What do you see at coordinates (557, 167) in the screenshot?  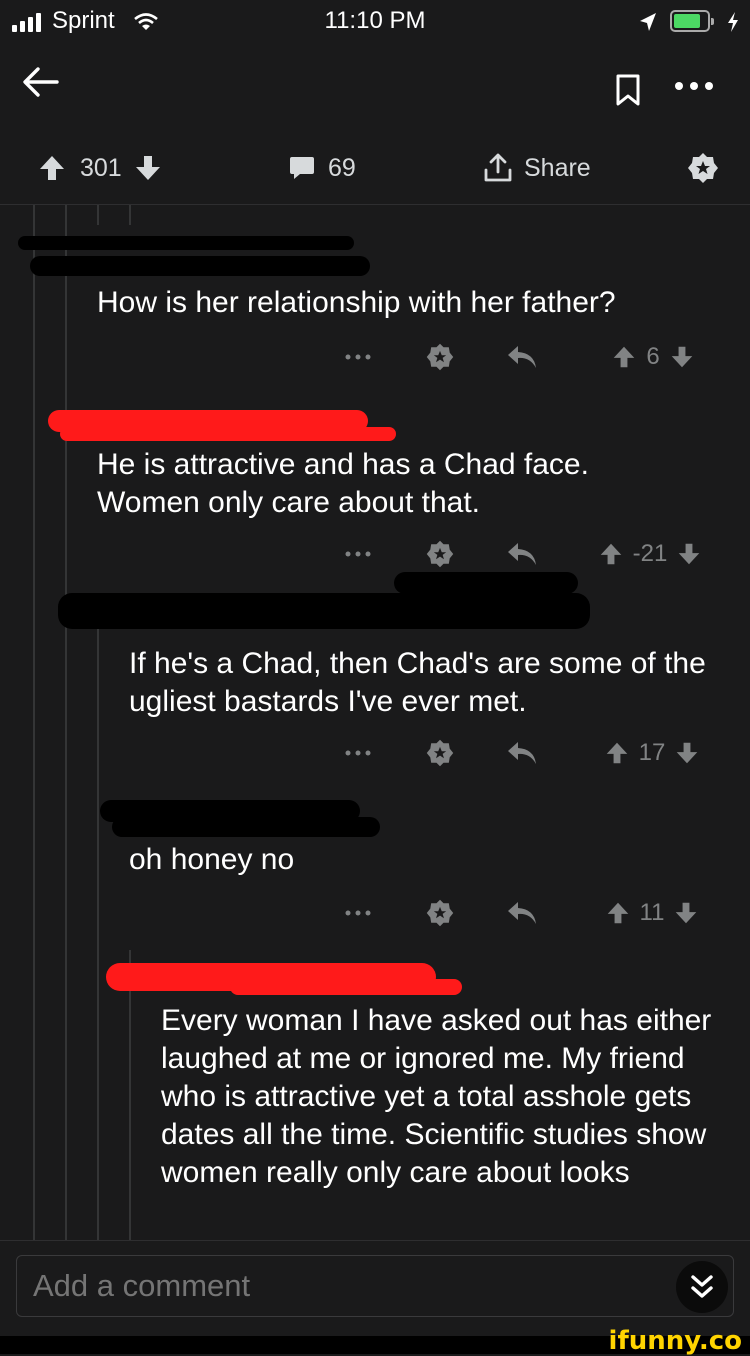 I see `share-label: Share` at bounding box center [557, 167].